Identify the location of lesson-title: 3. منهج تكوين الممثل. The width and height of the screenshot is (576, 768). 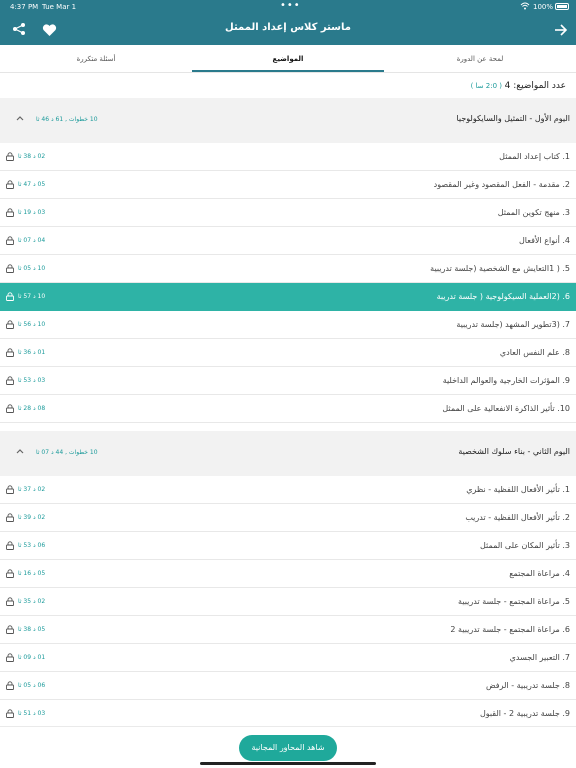
(533, 212).